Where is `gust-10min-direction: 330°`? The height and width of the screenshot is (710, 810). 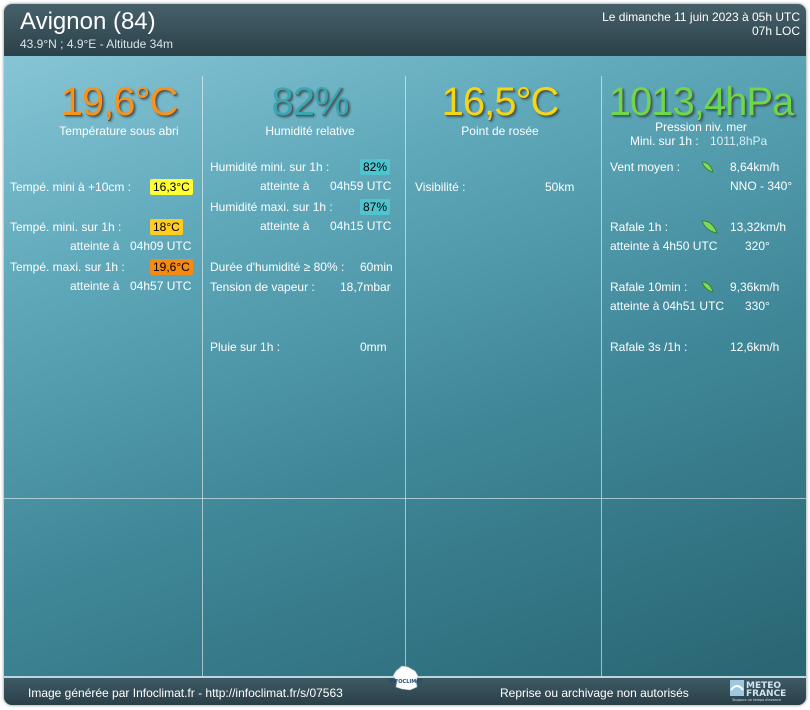
gust-10min-direction: 330° is located at coordinates (757, 306).